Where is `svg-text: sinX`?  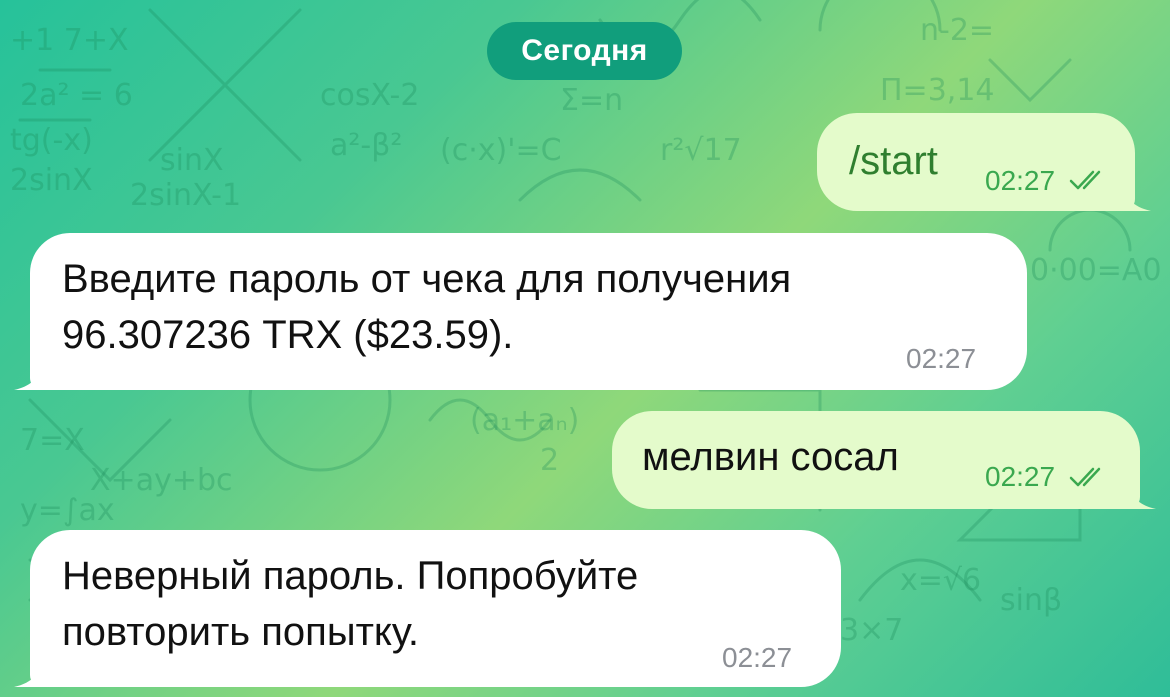 svg-text: sinX is located at coordinates (192, 160).